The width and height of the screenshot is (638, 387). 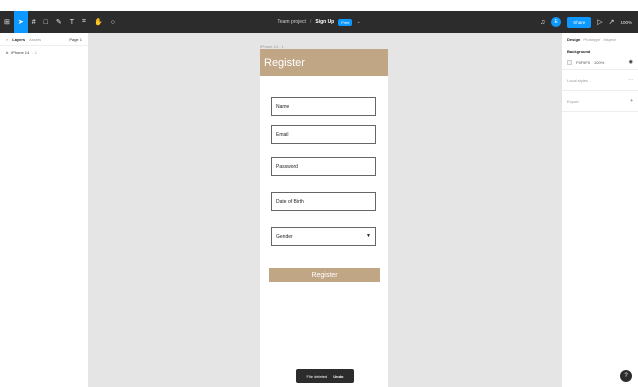 What do you see at coordinates (324, 275) in the screenshot?
I see `register-button: Register` at bounding box center [324, 275].